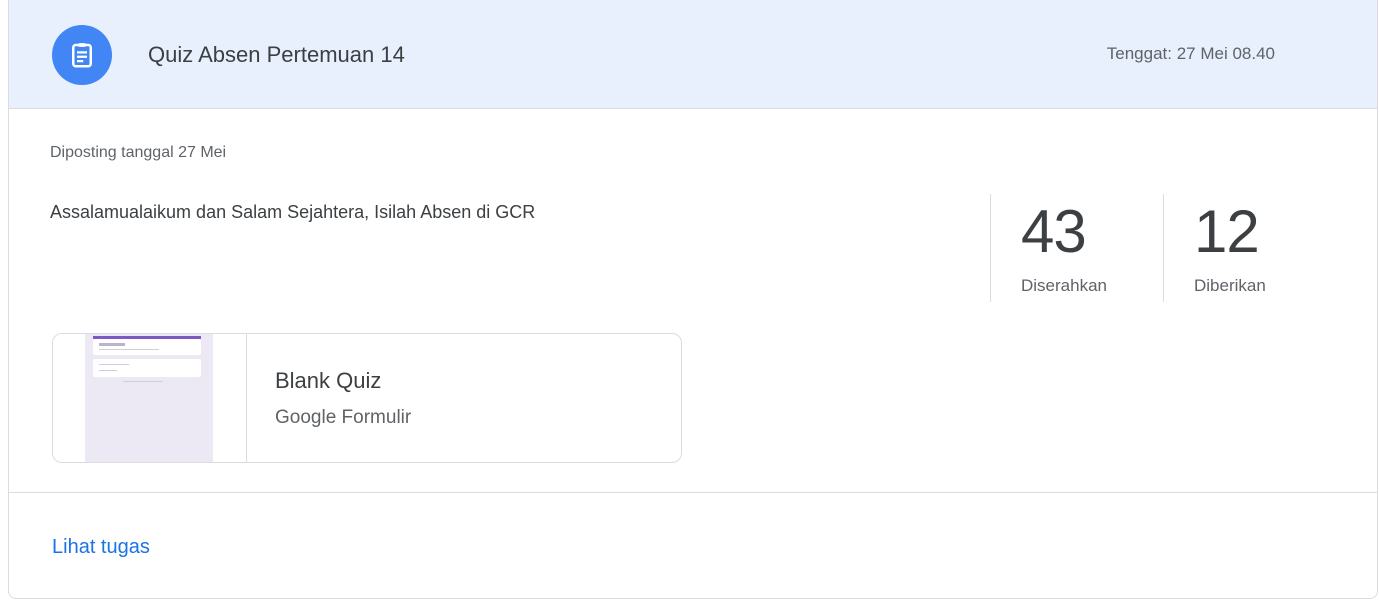  I want to click on stat-assigned: 12 Diberikan, so click(1233, 248).